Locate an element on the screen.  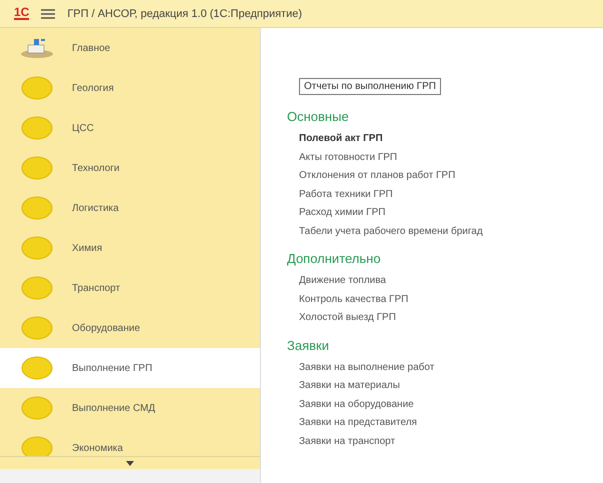
command-link: Отклонения от планов работ ГРП is located at coordinates (377, 176).